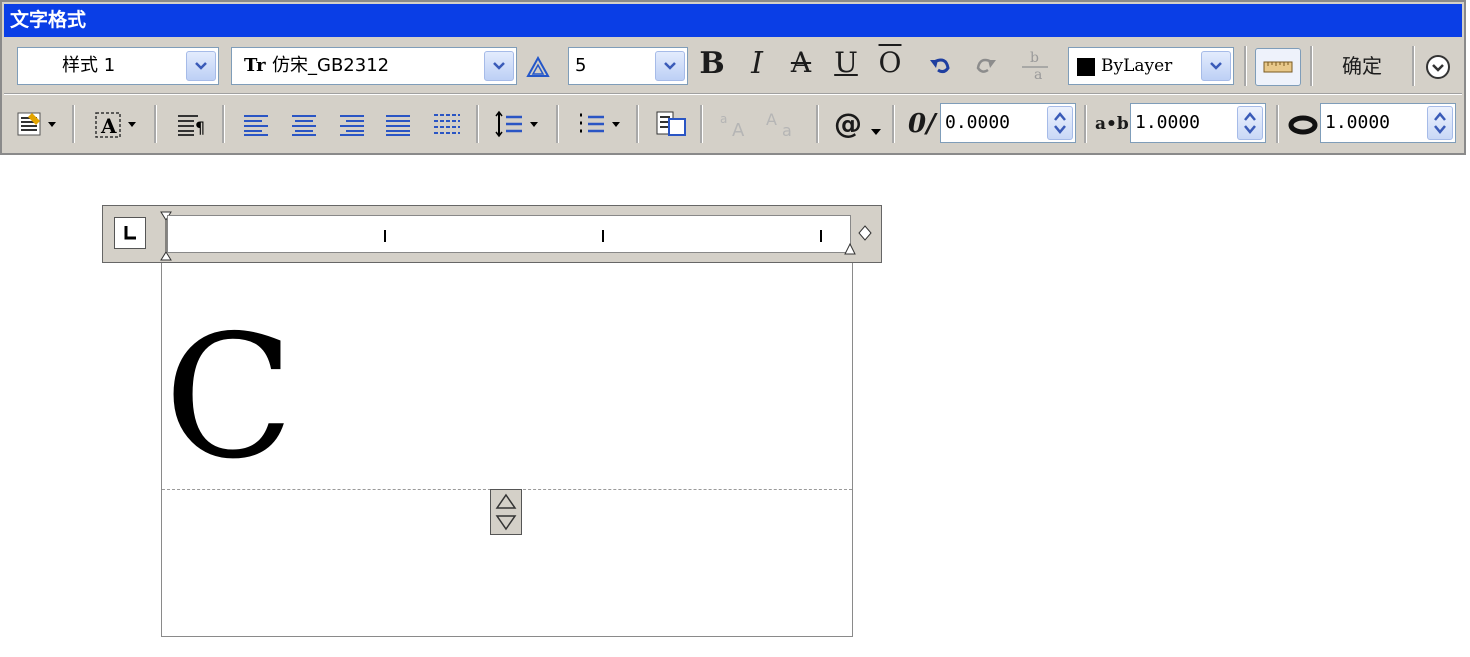  Describe the element at coordinates (865, 235) in the screenshot. I see `width-handle-icon` at that location.